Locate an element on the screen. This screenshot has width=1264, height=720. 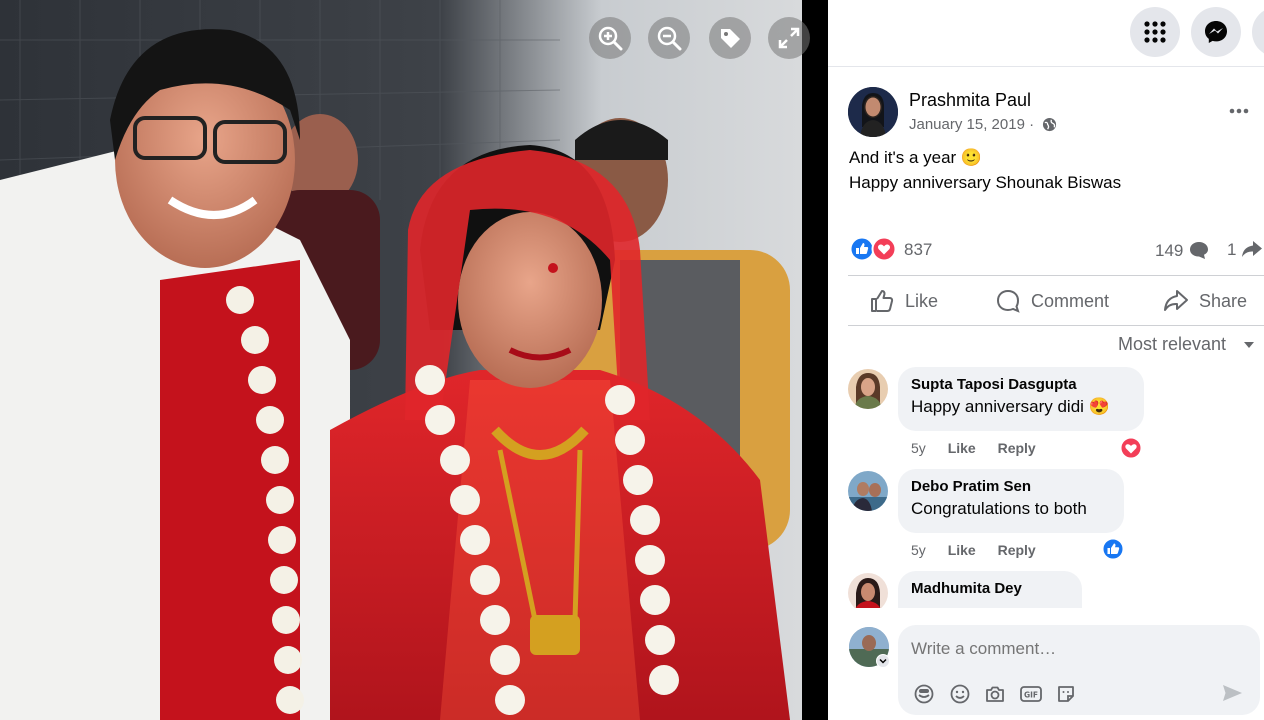
comment-bubble: Madhumita Dey is located at coordinates (990, 589).